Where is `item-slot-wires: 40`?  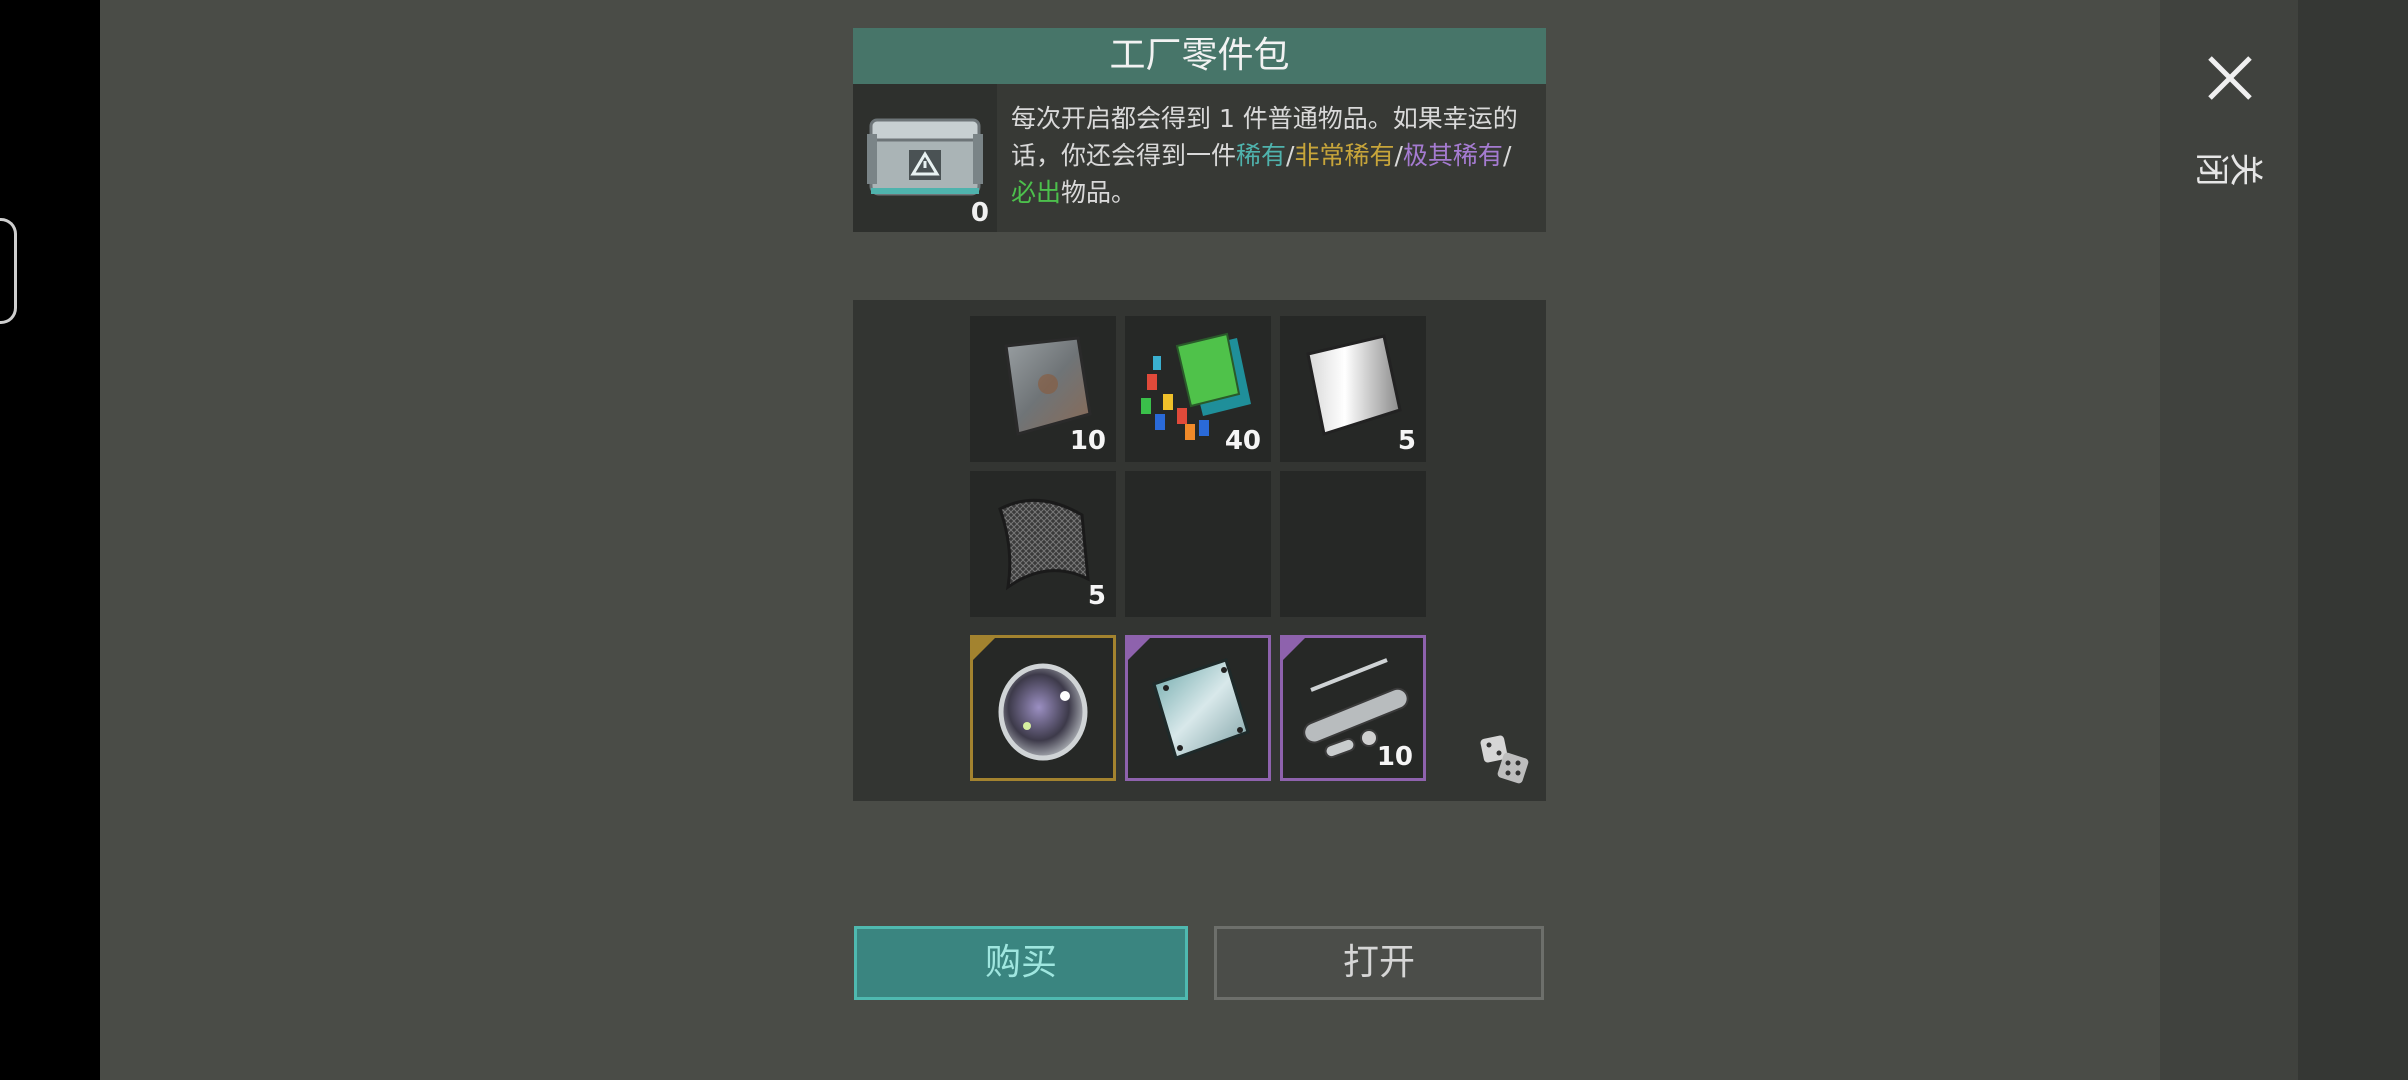
item-slot-wires: 40 is located at coordinates (1198, 389).